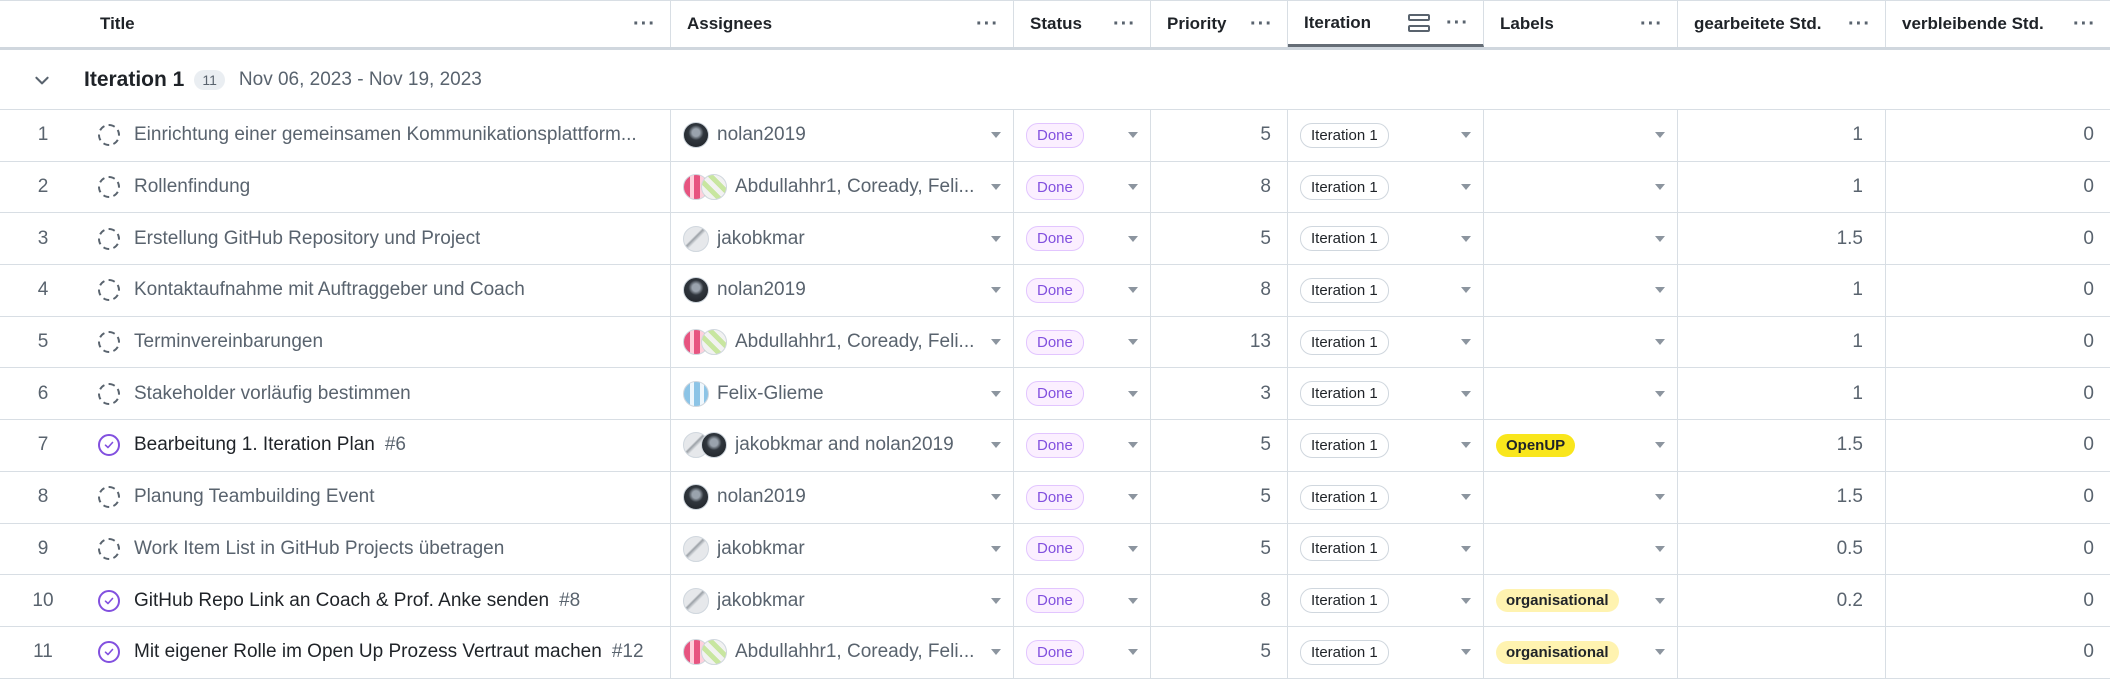 The width and height of the screenshot is (2110, 684). What do you see at coordinates (1998, 24) in the screenshot?
I see `column-header-verbleibende: verbleibende Std. ···` at bounding box center [1998, 24].